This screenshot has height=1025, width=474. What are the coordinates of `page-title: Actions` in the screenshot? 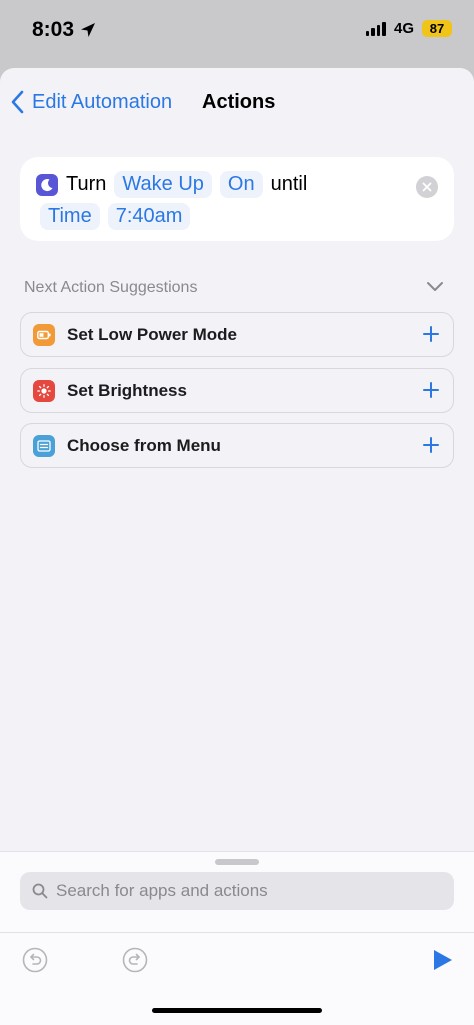 It's located at (239, 102).